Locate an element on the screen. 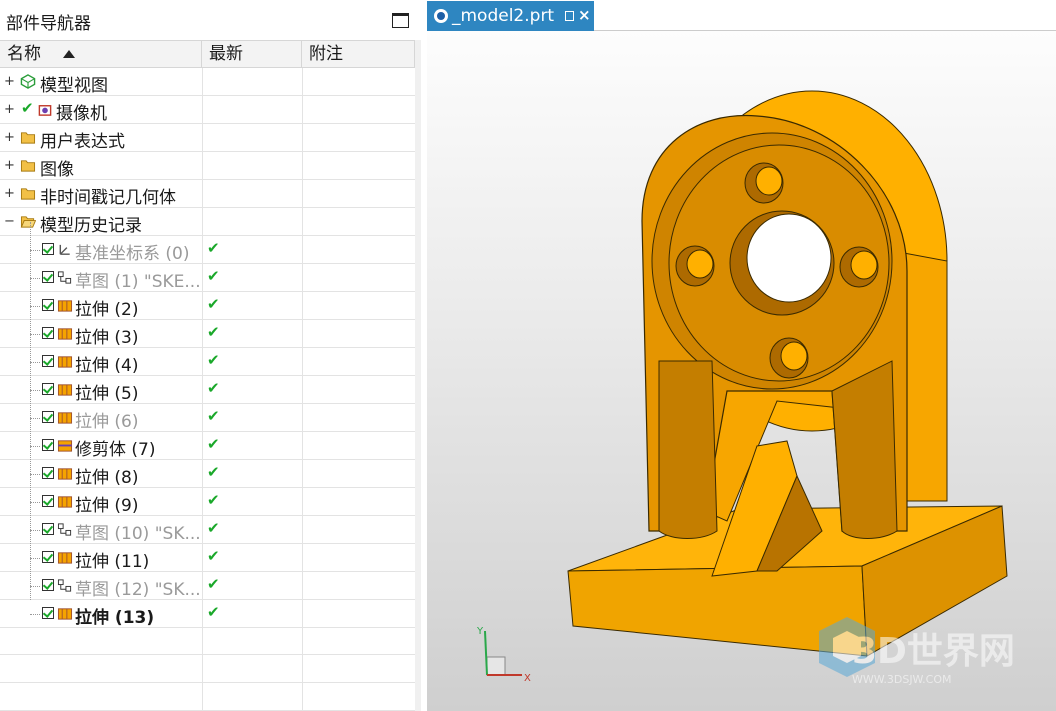 This screenshot has width=1056, height=711. tree-node-label: 图像 is located at coordinates (57, 170).